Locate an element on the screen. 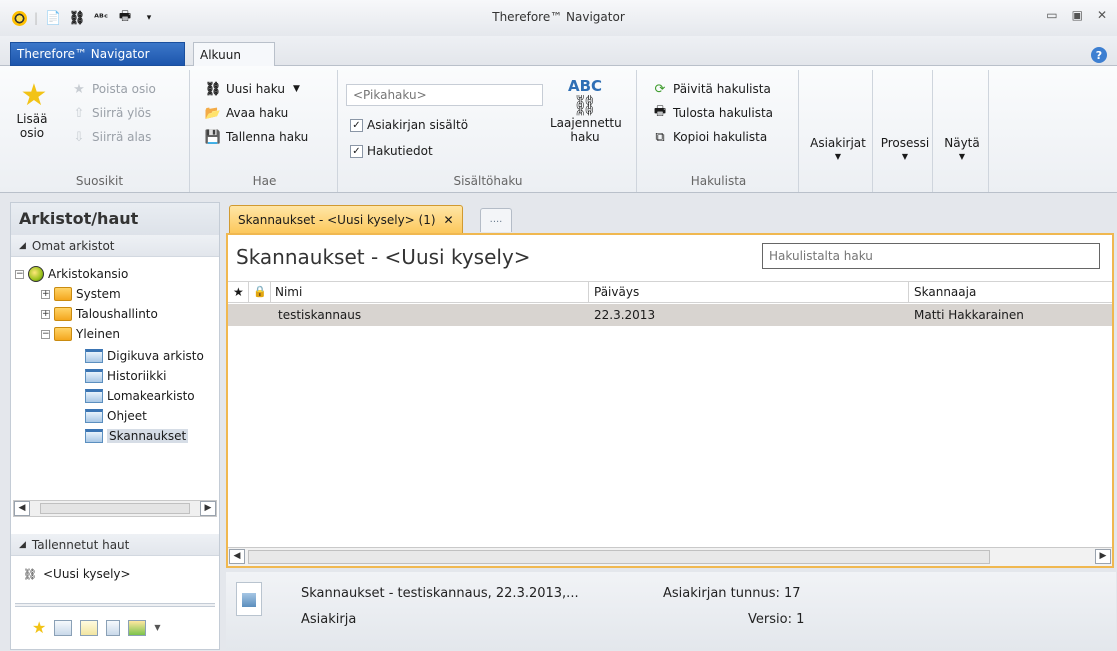 This screenshot has width=1117, height=651. pane-divider is located at coordinates (115, 605).